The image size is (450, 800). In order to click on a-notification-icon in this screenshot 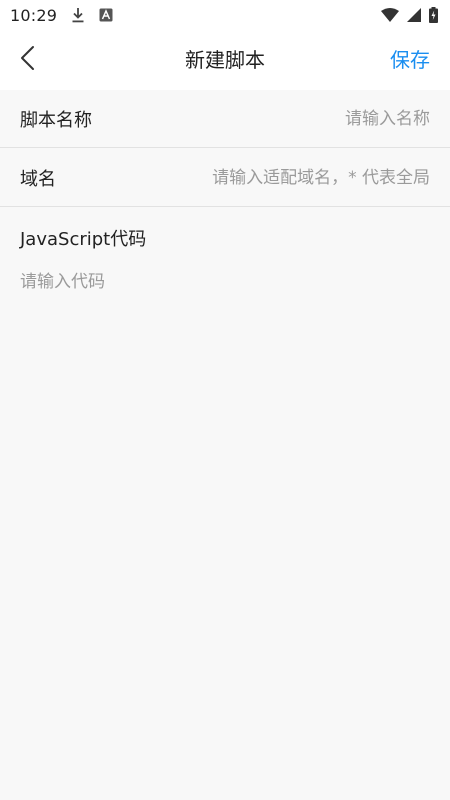, I will do `click(106, 15)`.